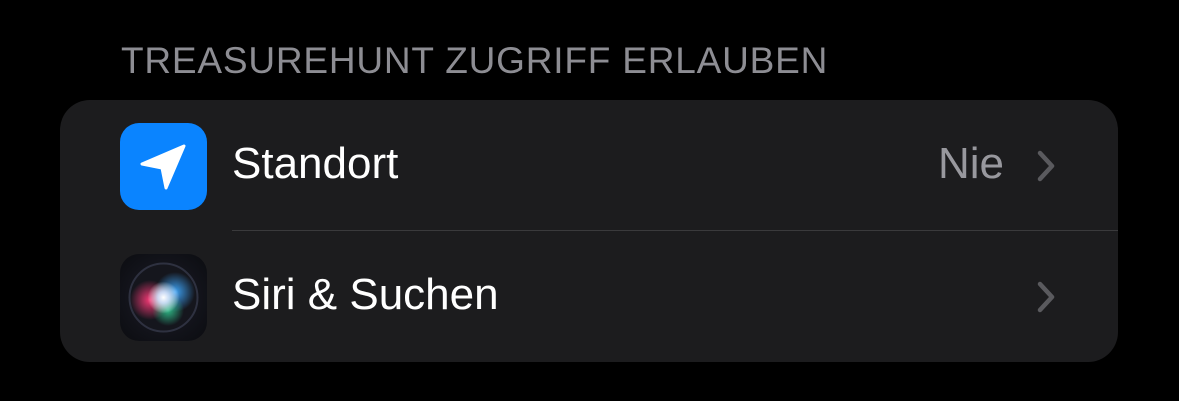 Image resolution: width=1179 pixels, height=401 pixels. Describe the element at coordinates (315, 163) in the screenshot. I see `location-label: Standort` at that location.